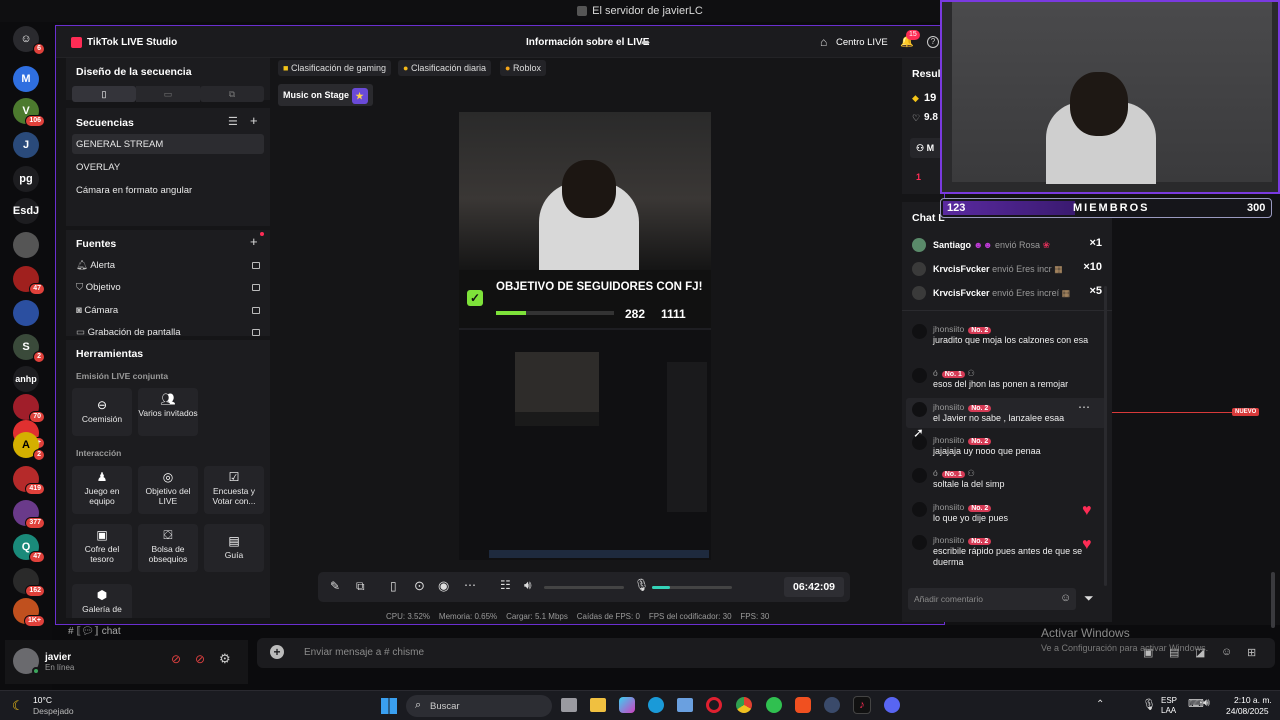  I want to click on discord-icon, so click(892, 705).